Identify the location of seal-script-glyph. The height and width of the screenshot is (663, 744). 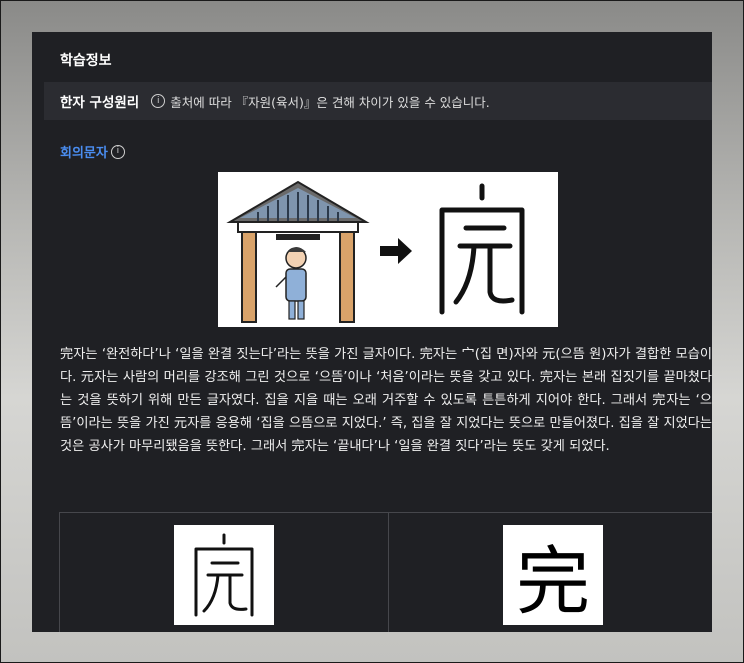
(224, 575).